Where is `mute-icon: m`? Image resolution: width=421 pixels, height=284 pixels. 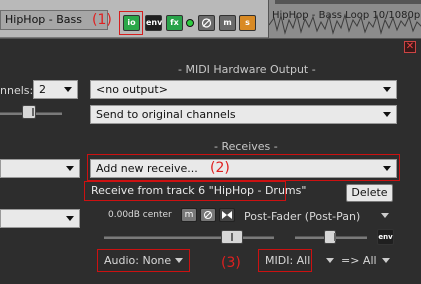
mute-icon: m is located at coordinates (189, 215).